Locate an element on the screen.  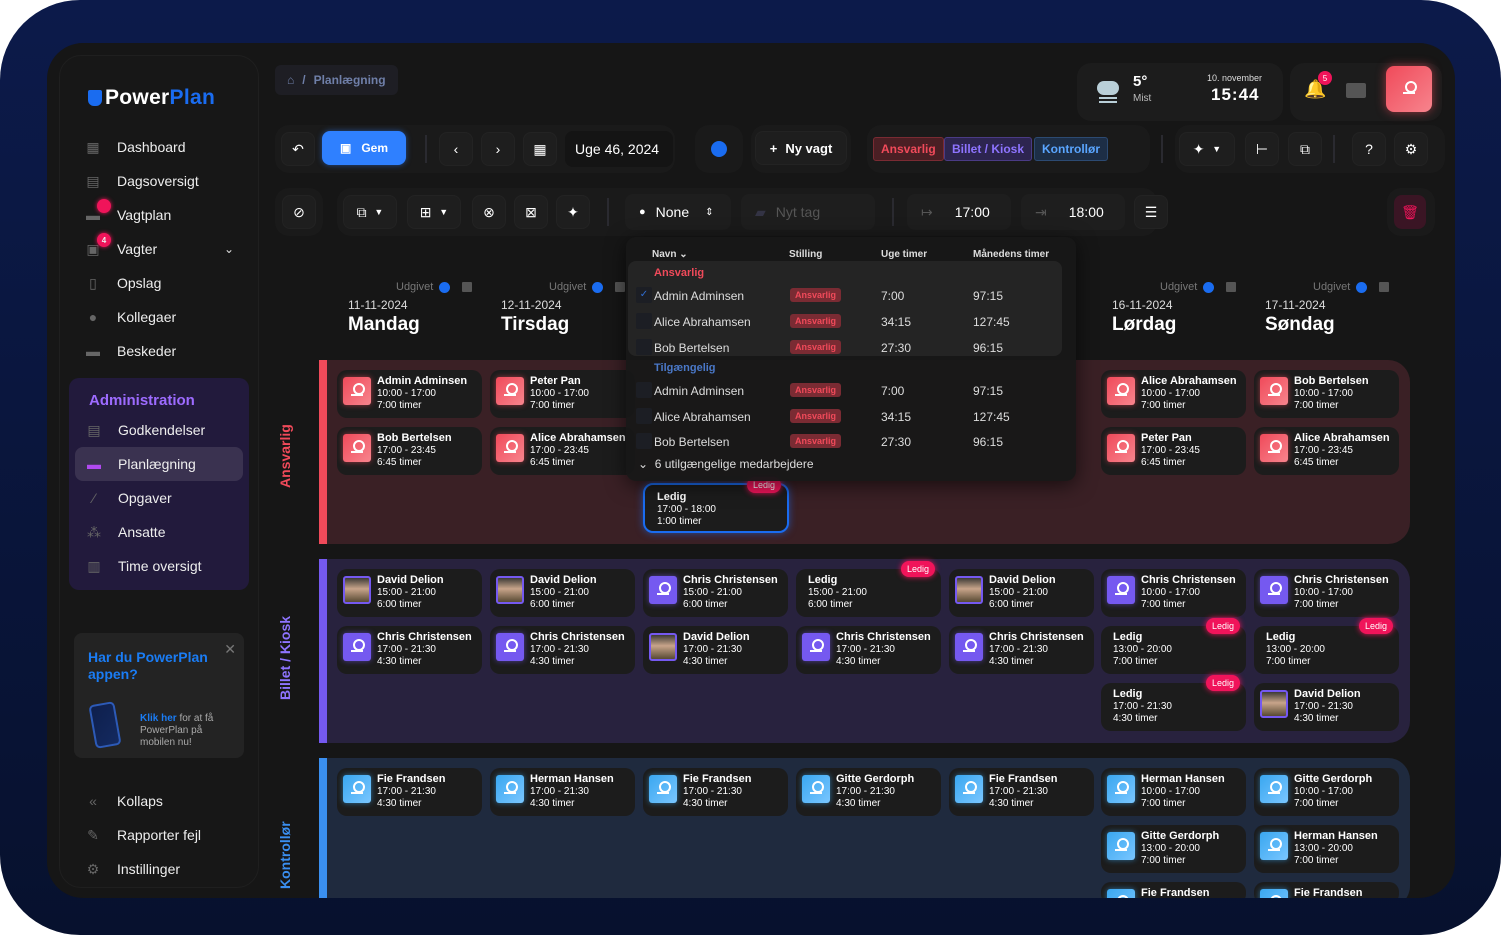
sidebar-item-vagter: ▣ 4 Vagter ⌄ is located at coordinates (160, 249).